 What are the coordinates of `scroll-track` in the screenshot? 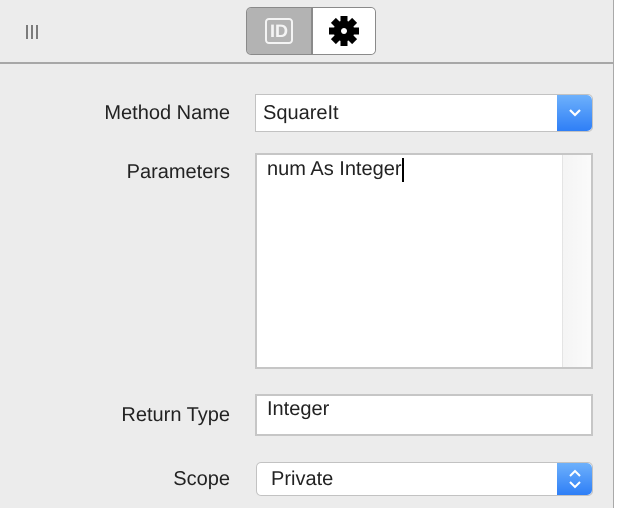 It's located at (576, 261).